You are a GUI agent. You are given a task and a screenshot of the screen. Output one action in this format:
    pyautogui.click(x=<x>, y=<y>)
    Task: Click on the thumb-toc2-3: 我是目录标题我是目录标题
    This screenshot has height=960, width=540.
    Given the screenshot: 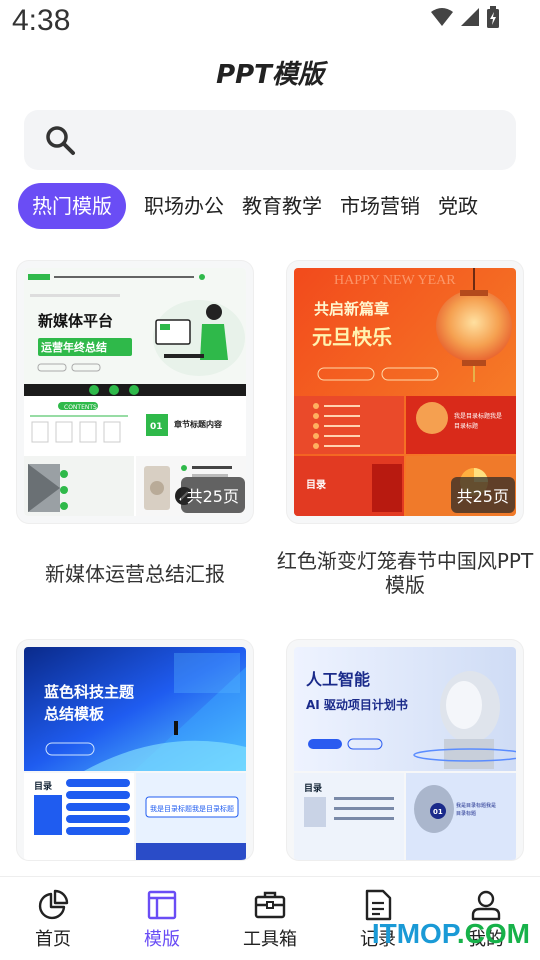 What is the action you would take?
    pyautogui.click(x=192, y=808)
    